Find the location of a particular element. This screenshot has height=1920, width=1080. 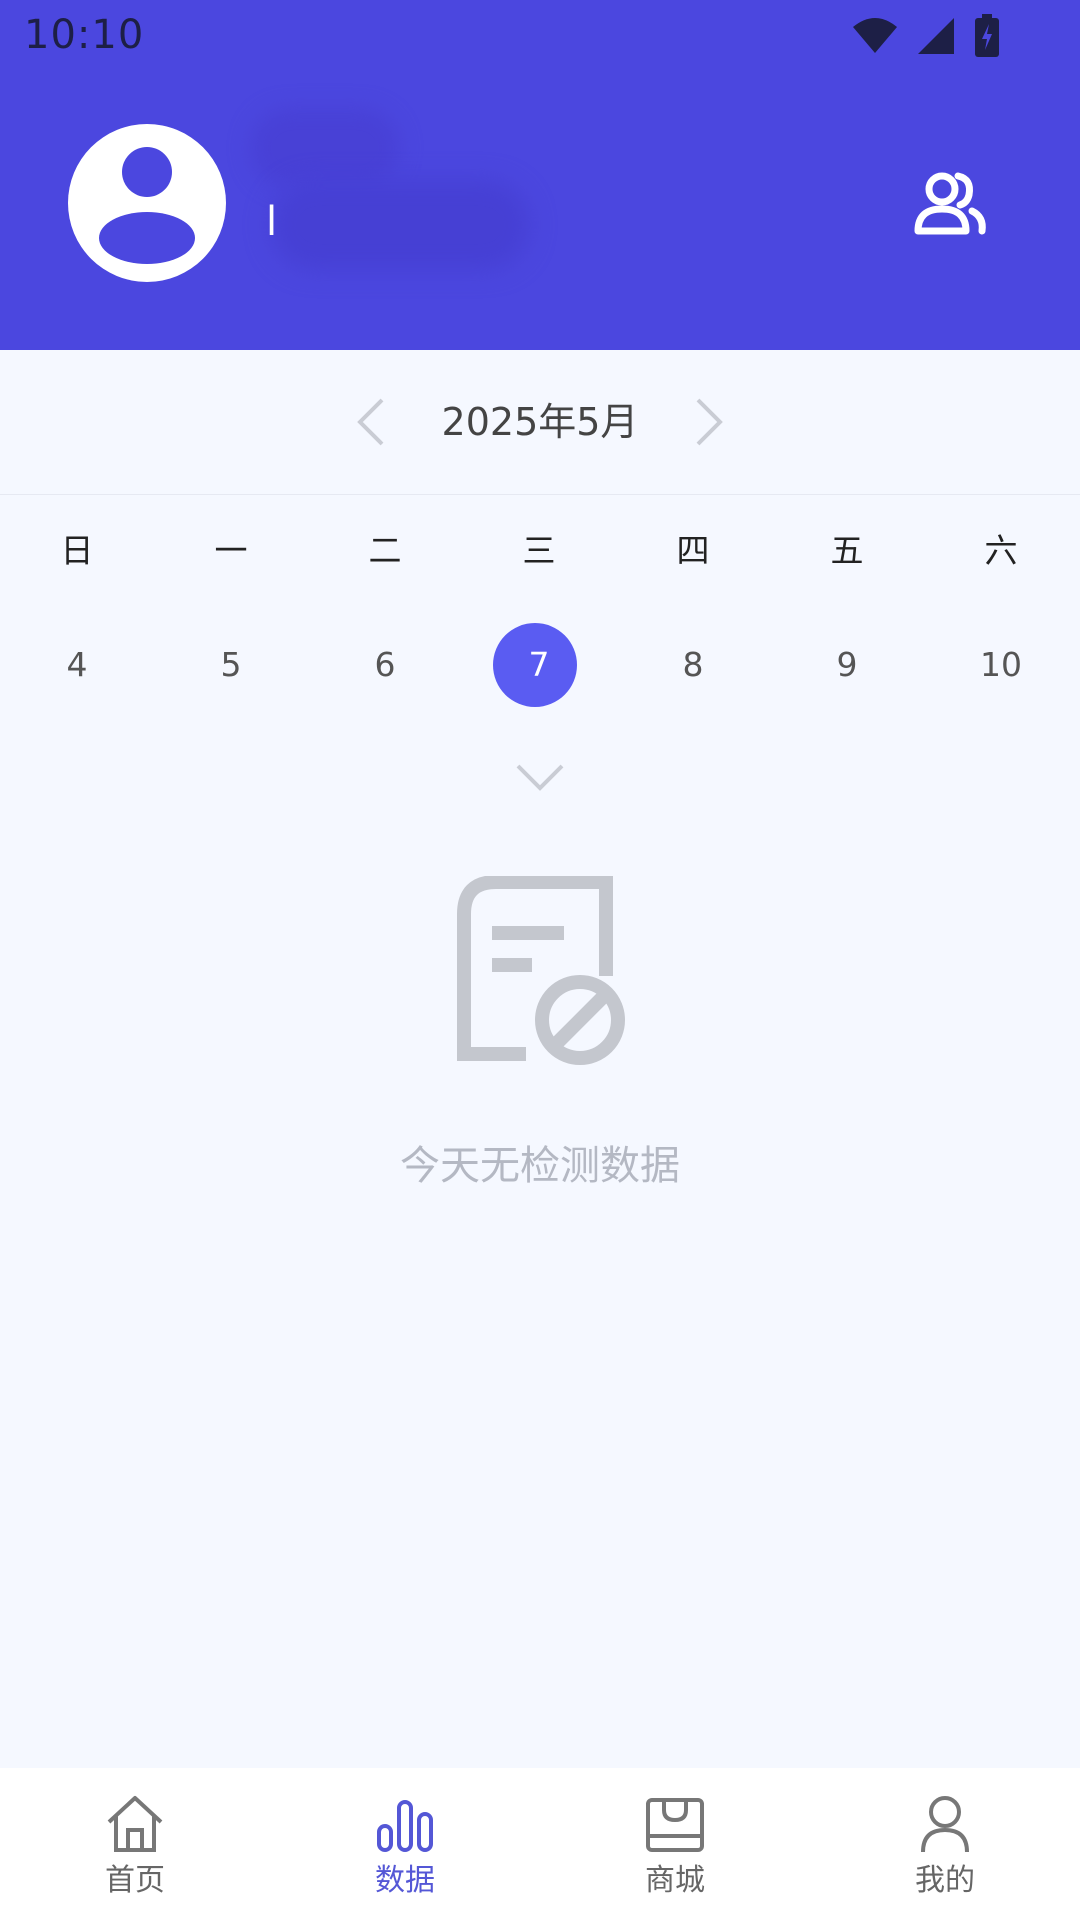

week-dates: 4 5 6 7 8 9 10 is located at coordinates (540, 665).